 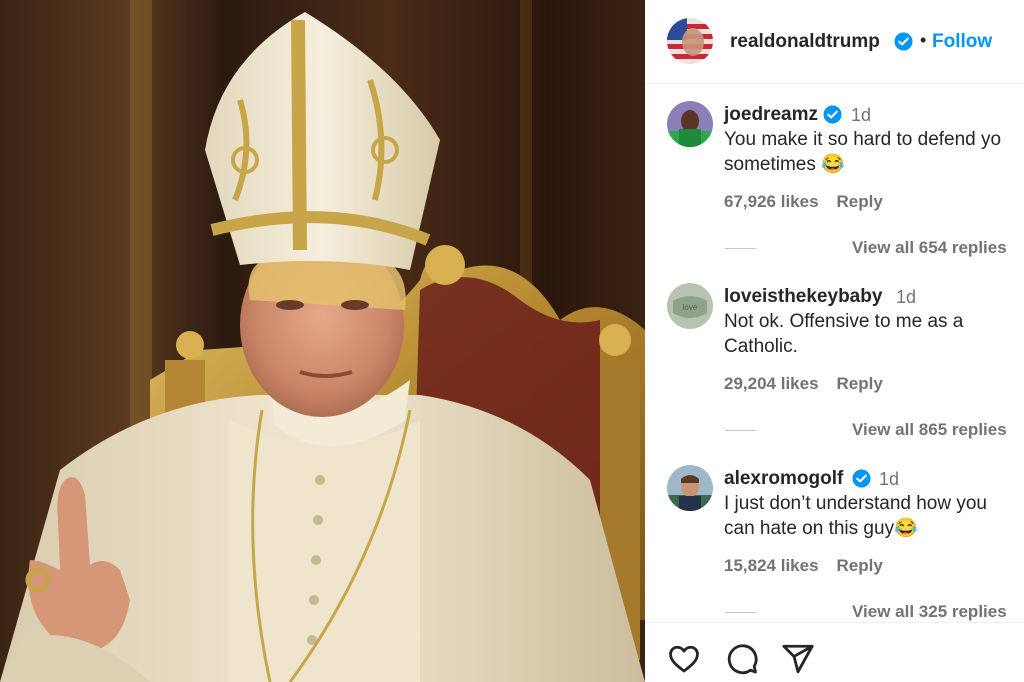 I want to click on flag-avatar-icon, so click(x=690, y=41).